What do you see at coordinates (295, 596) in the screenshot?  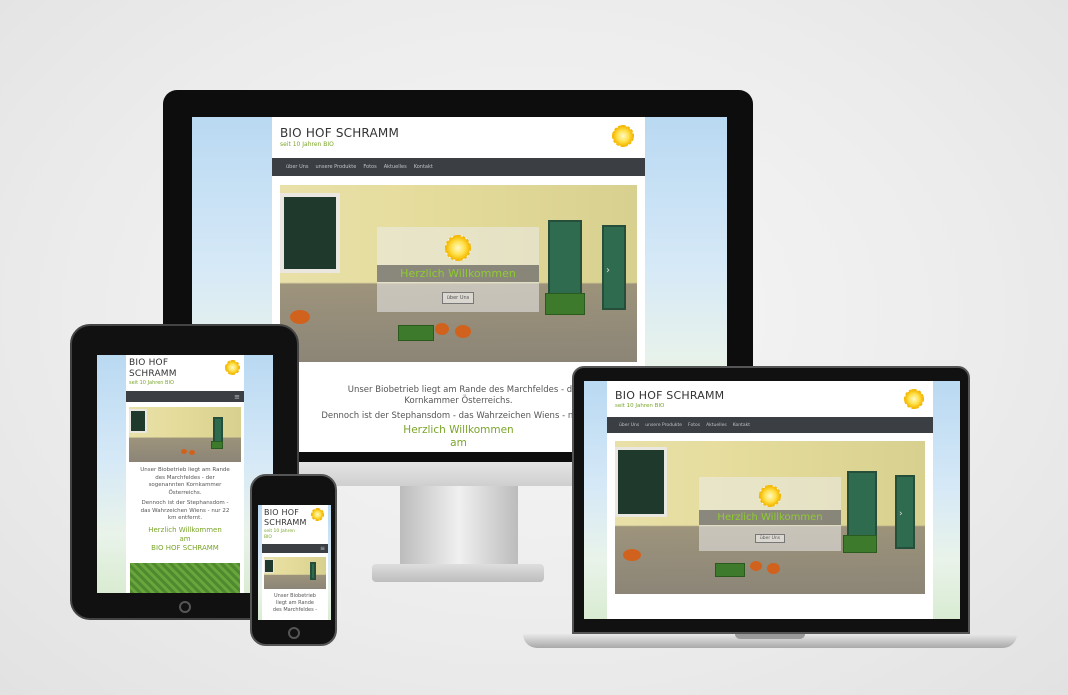 I see `intro-line: Unser Biobetrieb` at bounding box center [295, 596].